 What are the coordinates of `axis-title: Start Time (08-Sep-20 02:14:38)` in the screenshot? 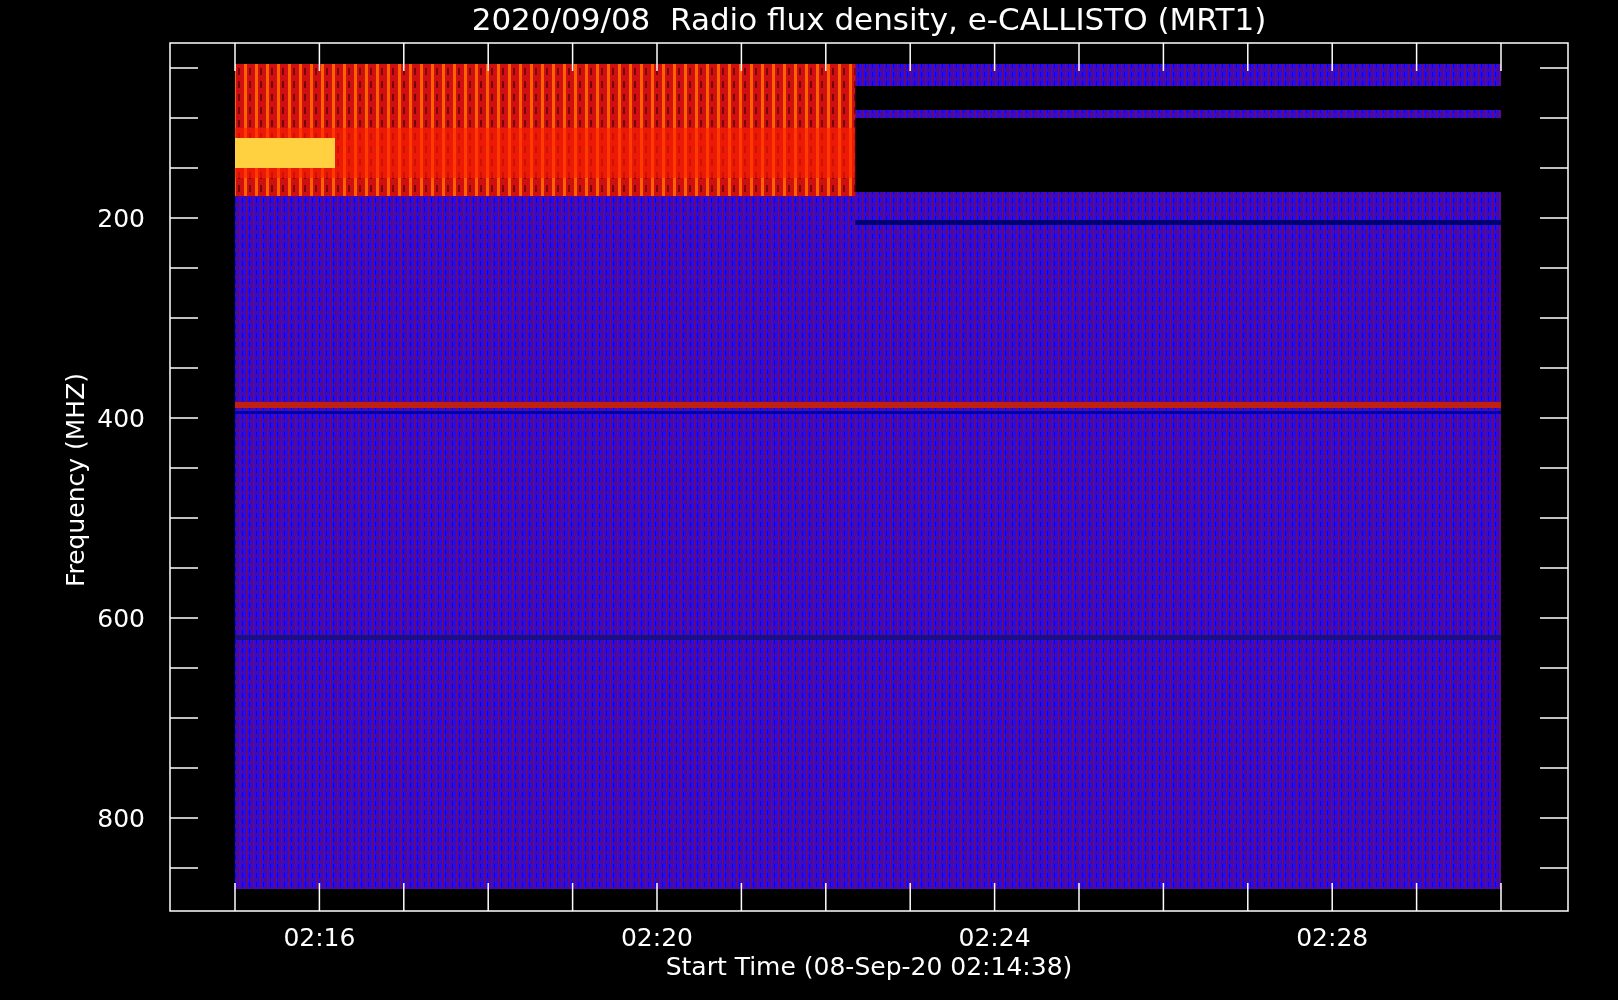 It's located at (869, 966).